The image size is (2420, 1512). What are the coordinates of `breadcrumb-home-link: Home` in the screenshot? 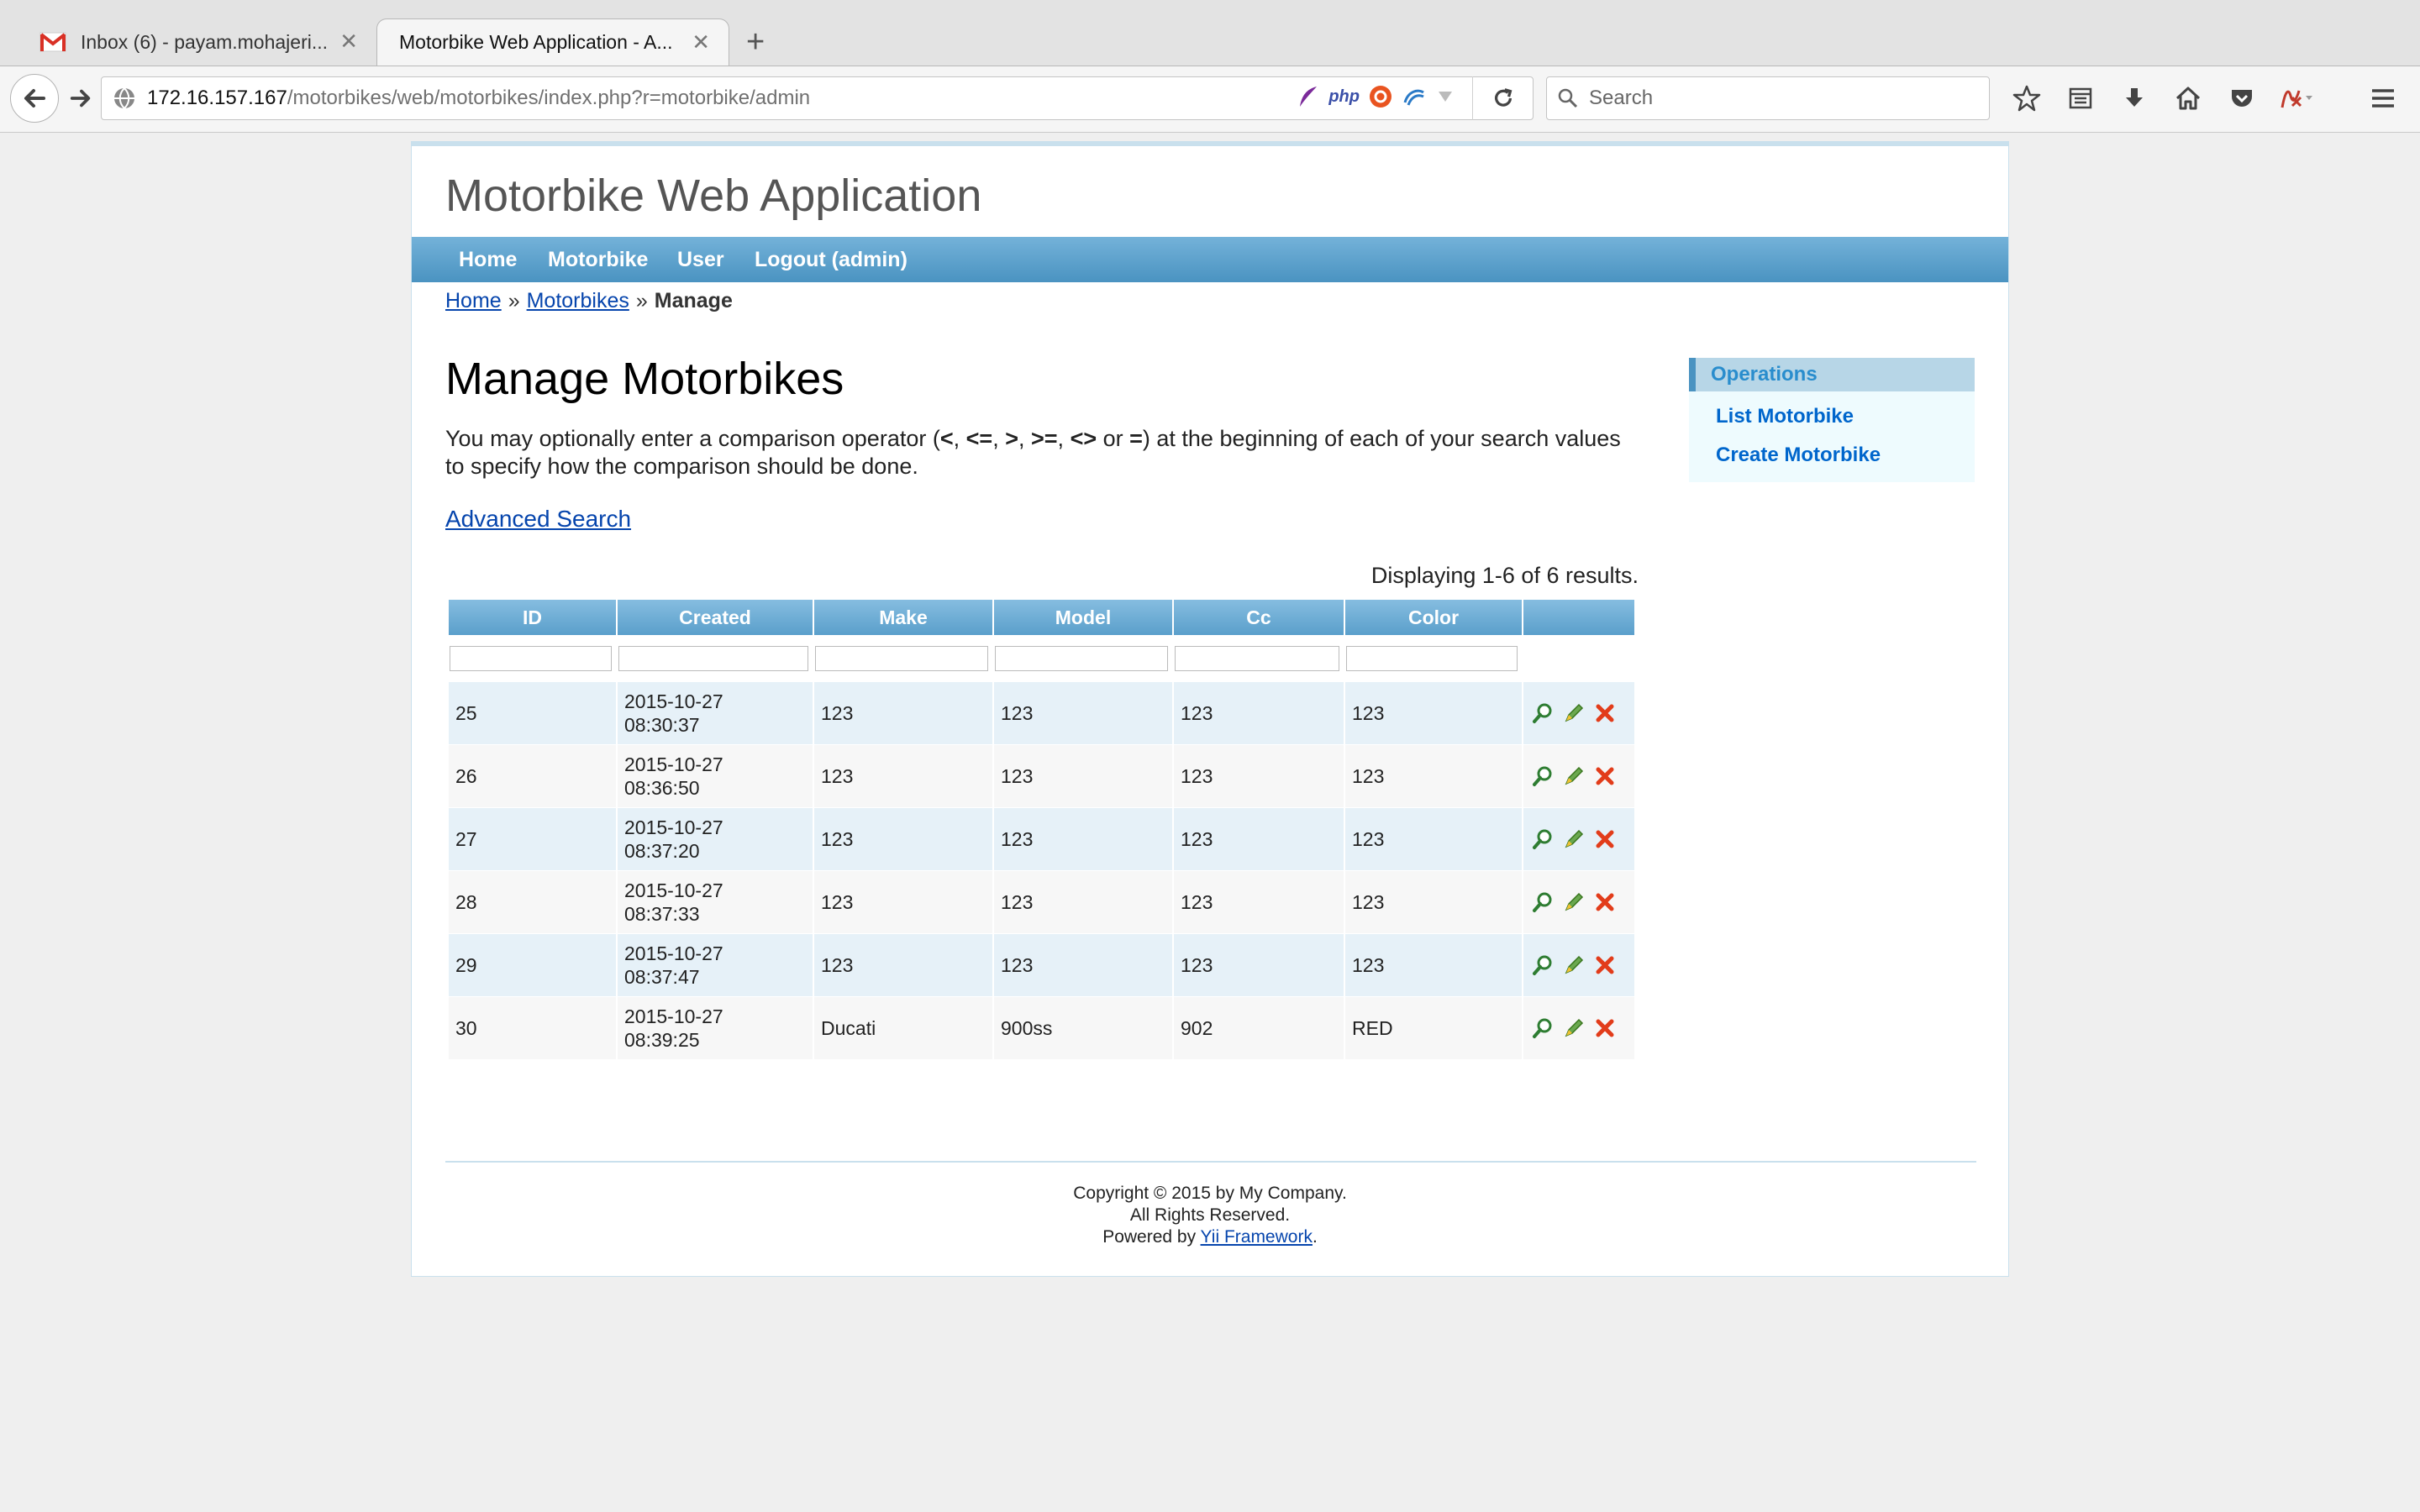 It's located at (473, 300).